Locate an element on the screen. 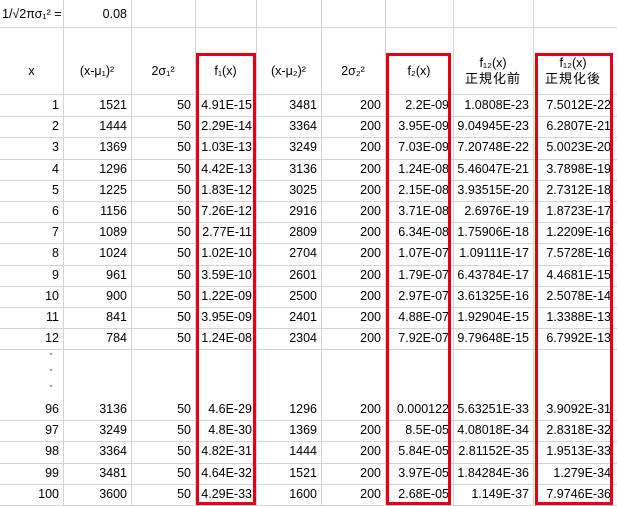 The width and height of the screenshot is (617, 506). cell-x: 9 is located at coordinates (31, 275).